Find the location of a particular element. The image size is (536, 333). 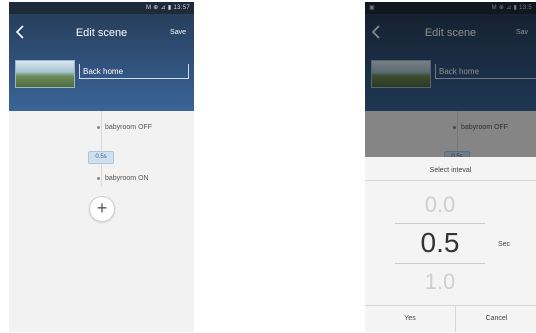

dialog-buttons: Yes Cancel is located at coordinates (450, 318).